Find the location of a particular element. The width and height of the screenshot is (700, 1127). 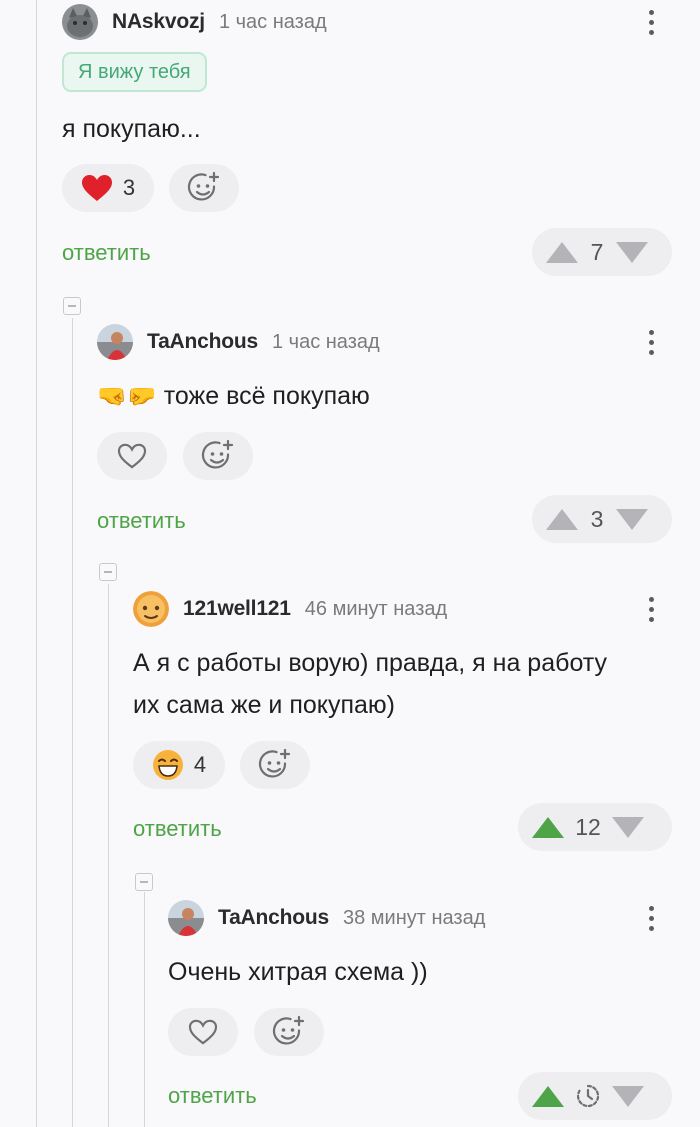

comment-text-line: А я с работы ворую) правда, я на работу is located at coordinates (370, 663).